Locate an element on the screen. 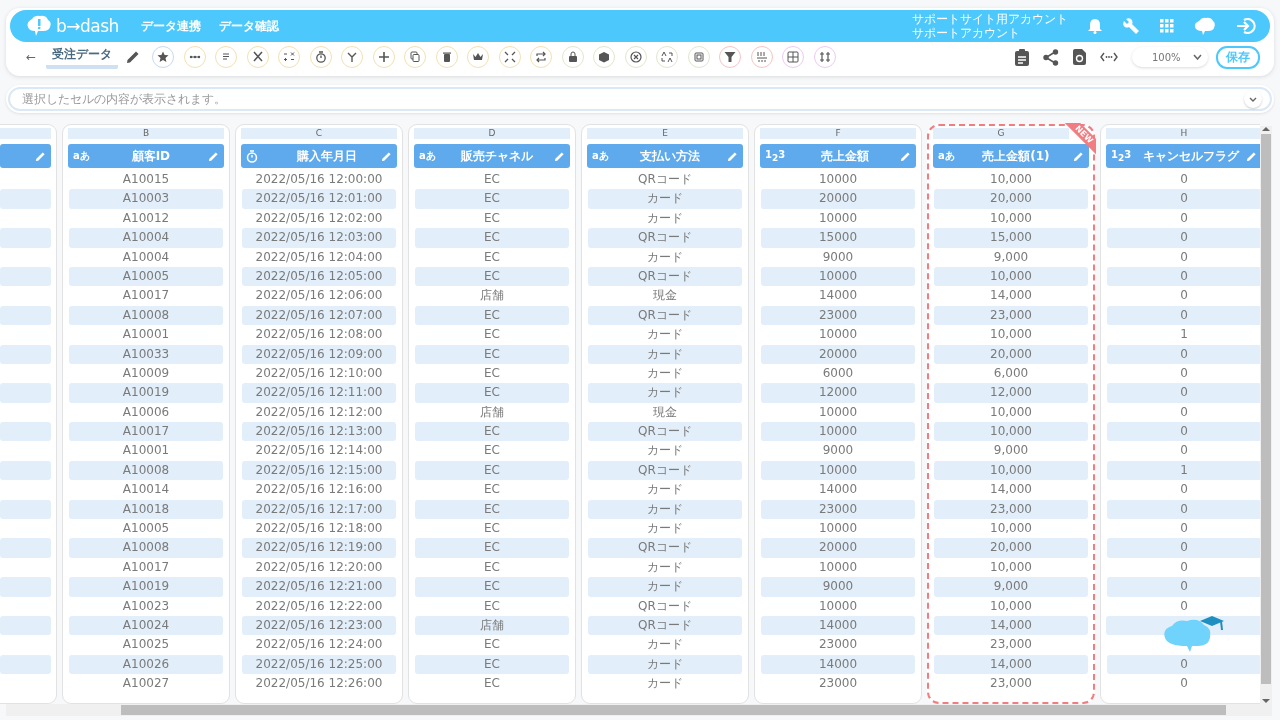 The width and height of the screenshot is (1280, 720). table-cell: 2022/05/16 12:01:00 is located at coordinates (319, 199).